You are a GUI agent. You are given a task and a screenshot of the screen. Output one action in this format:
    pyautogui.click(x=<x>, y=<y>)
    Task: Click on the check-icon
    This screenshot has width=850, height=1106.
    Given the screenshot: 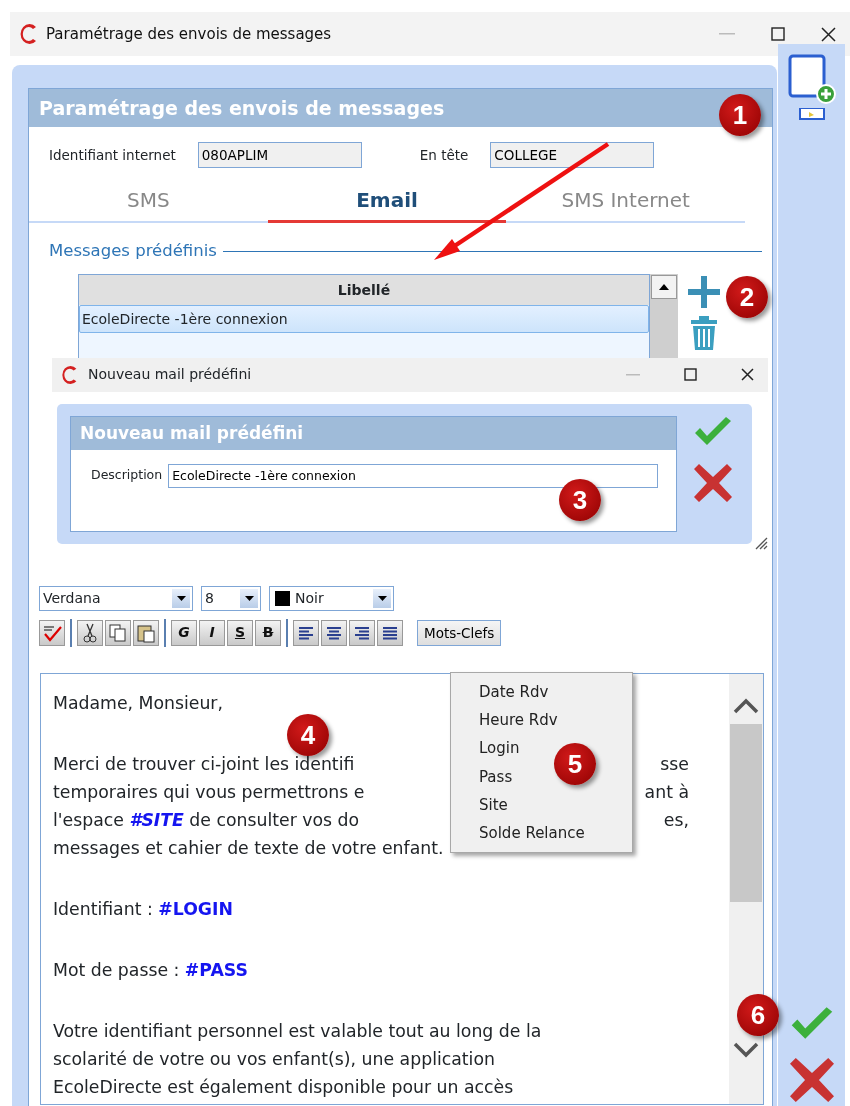 What is the action you would take?
    pyautogui.click(x=713, y=431)
    